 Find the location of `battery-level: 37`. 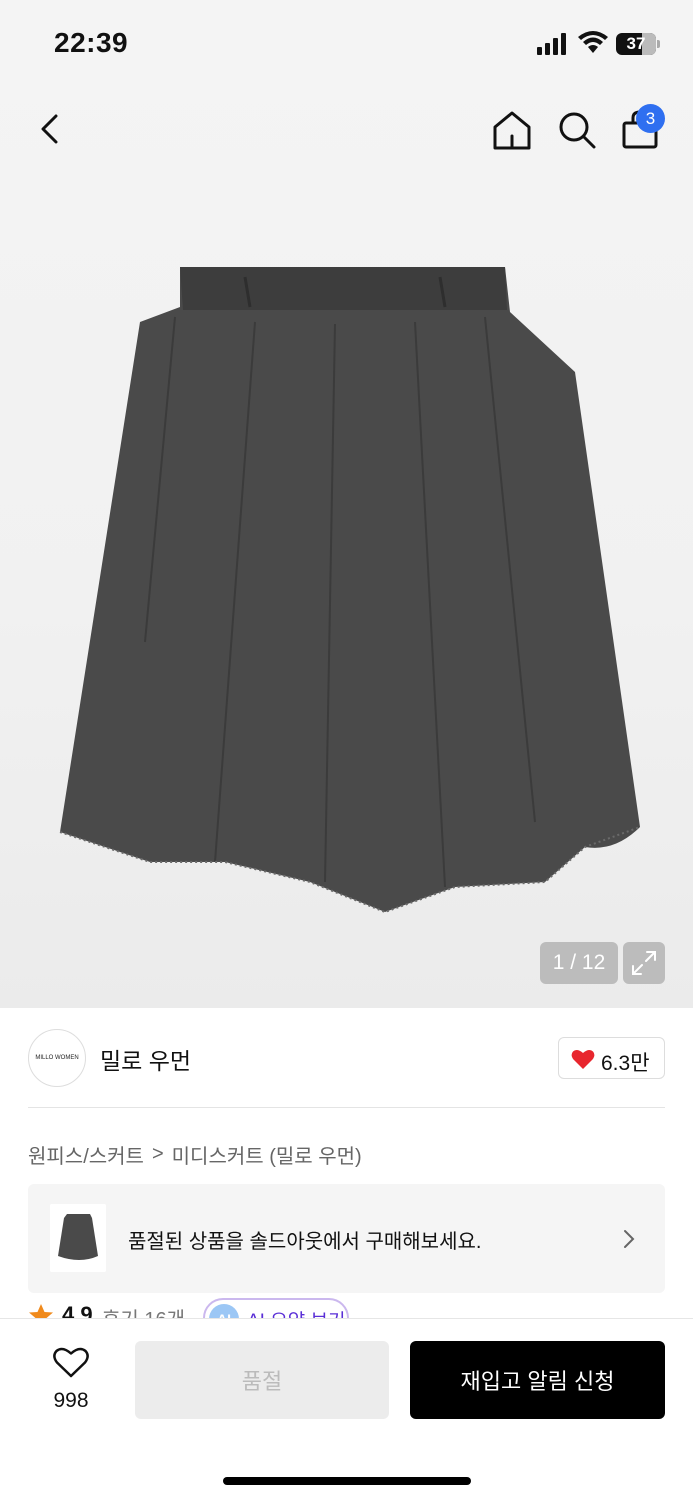

battery-level: 37 is located at coordinates (636, 43).